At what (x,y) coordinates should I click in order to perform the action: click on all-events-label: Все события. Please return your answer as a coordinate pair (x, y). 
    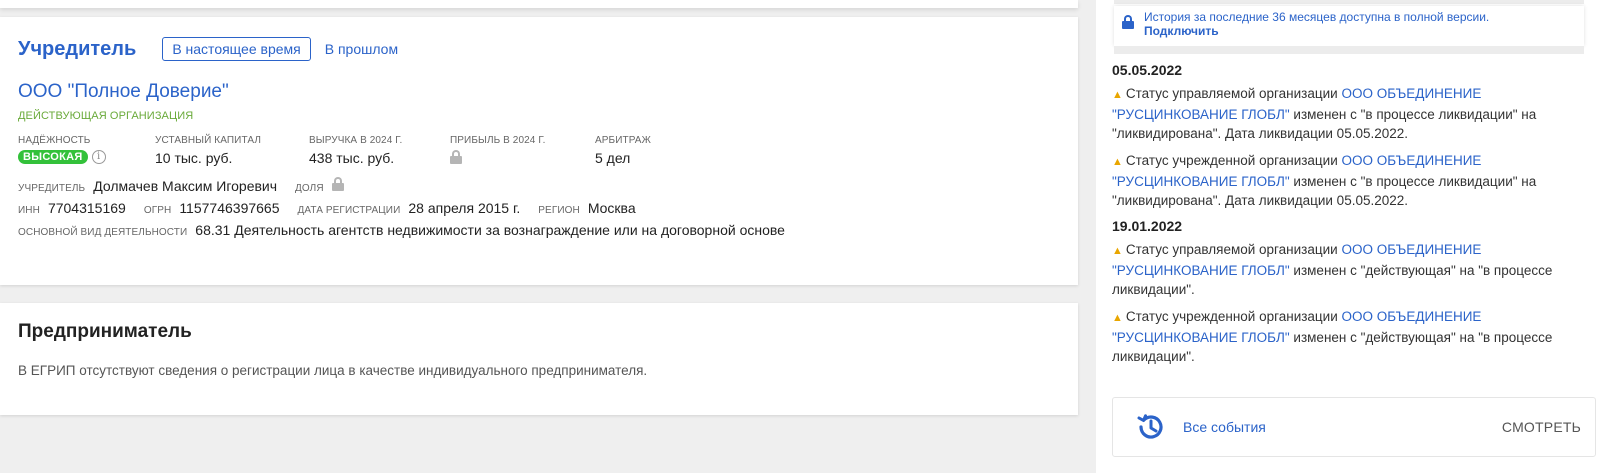
    Looking at the image, I should click on (1224, 427).